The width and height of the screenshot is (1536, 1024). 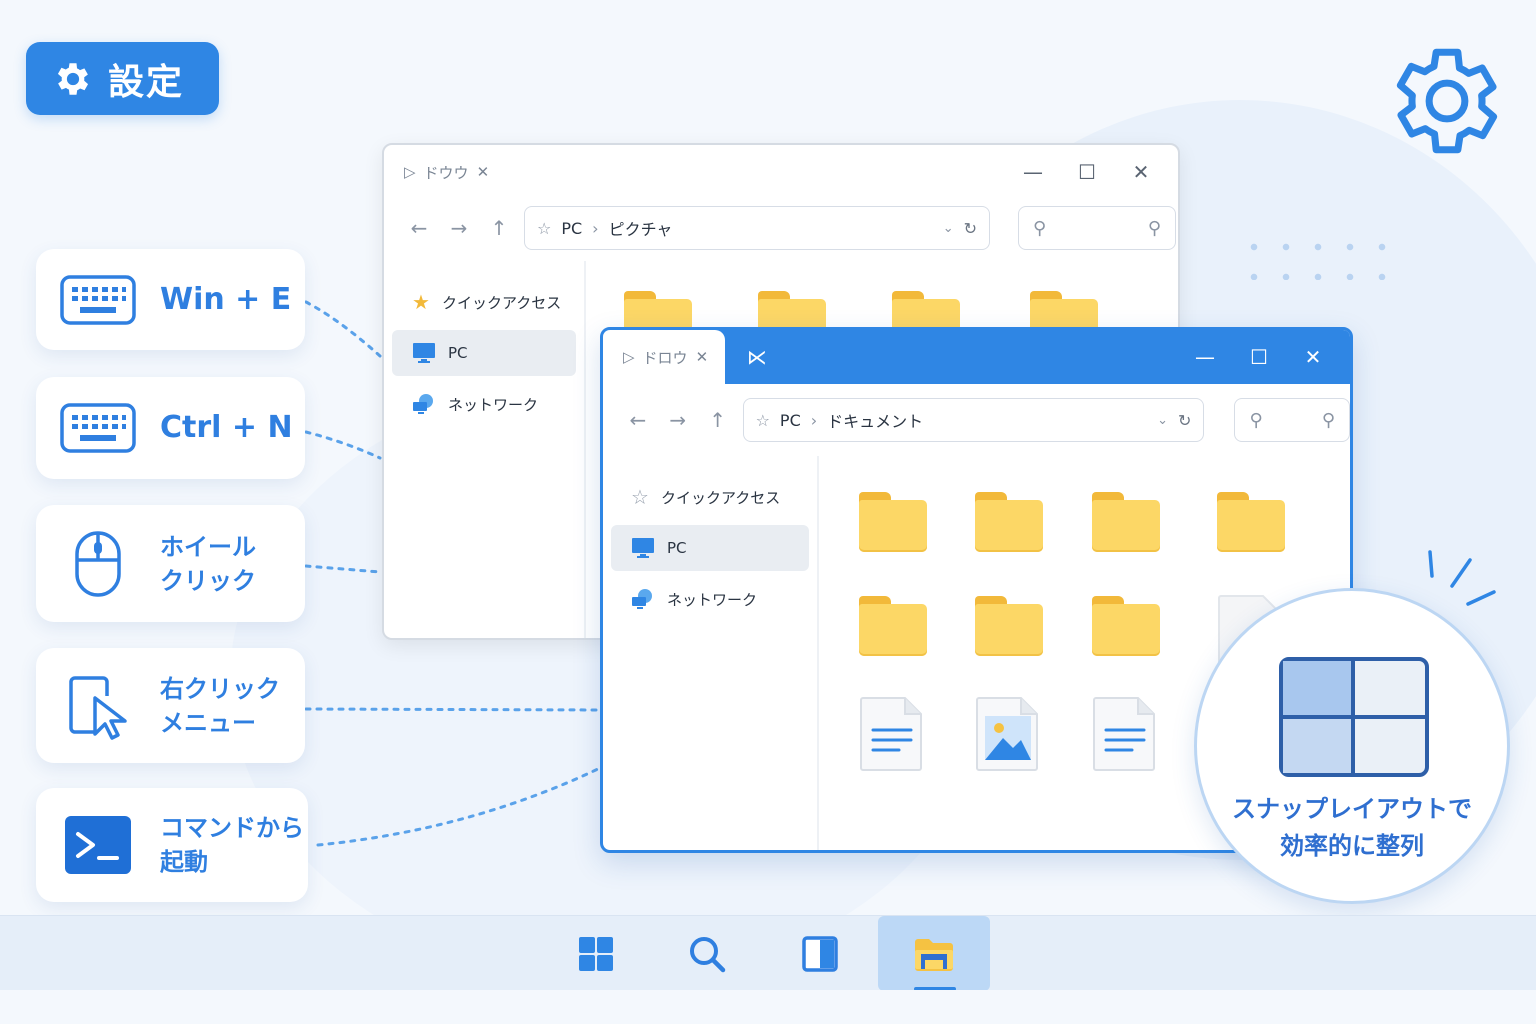 I want to click on tab-title: ドロウ, so click(x=665, y=357).